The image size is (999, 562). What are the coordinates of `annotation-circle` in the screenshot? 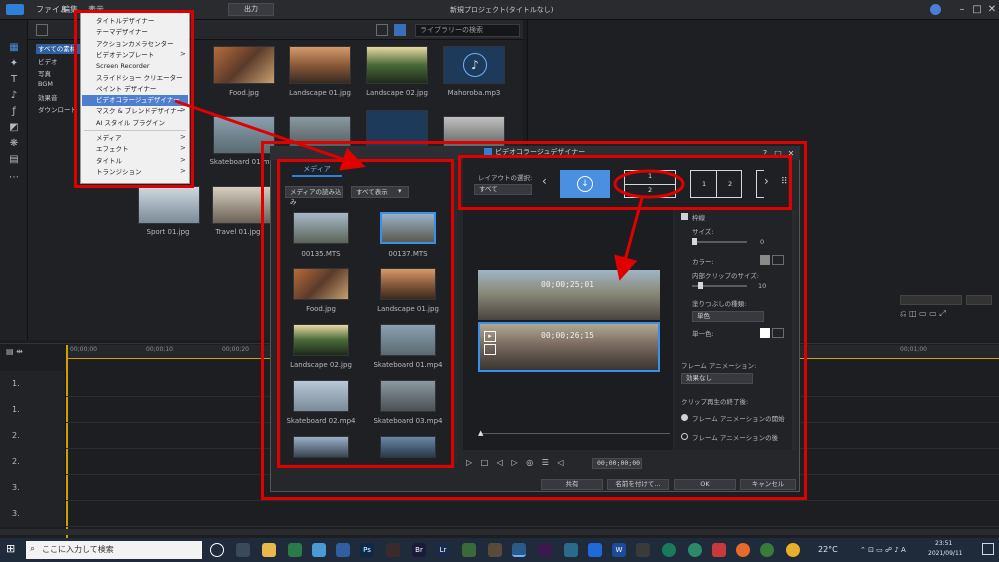 It's located at (649, 184).